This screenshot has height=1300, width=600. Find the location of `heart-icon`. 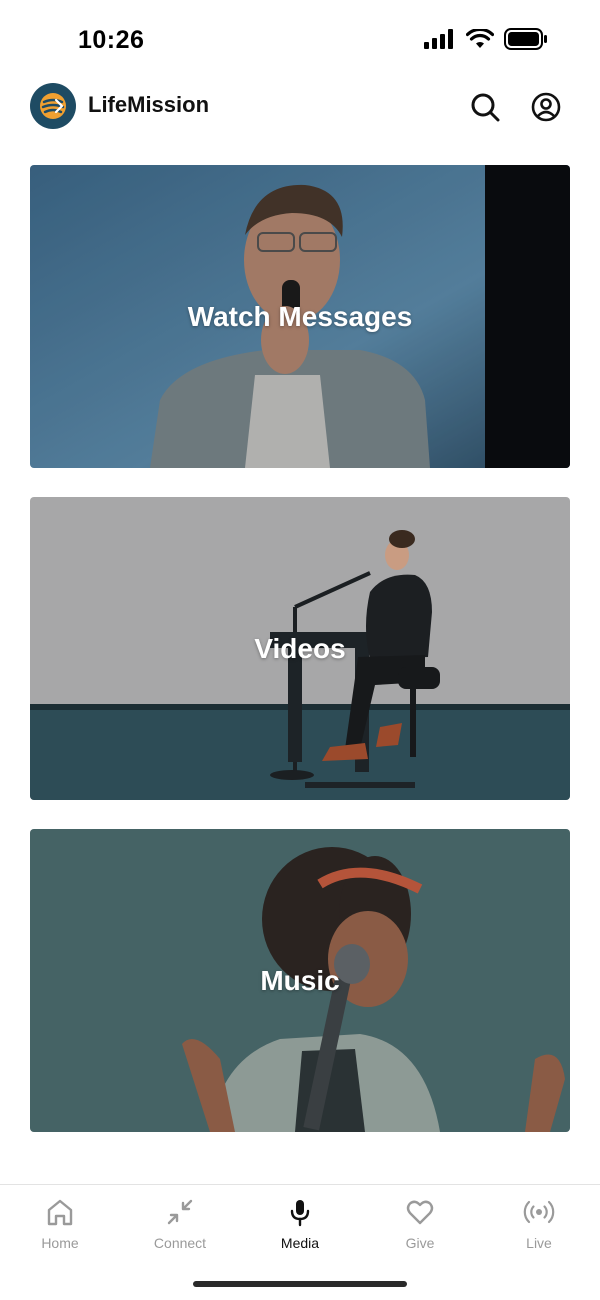

heart-icon is located at coordinates (420, 1212).